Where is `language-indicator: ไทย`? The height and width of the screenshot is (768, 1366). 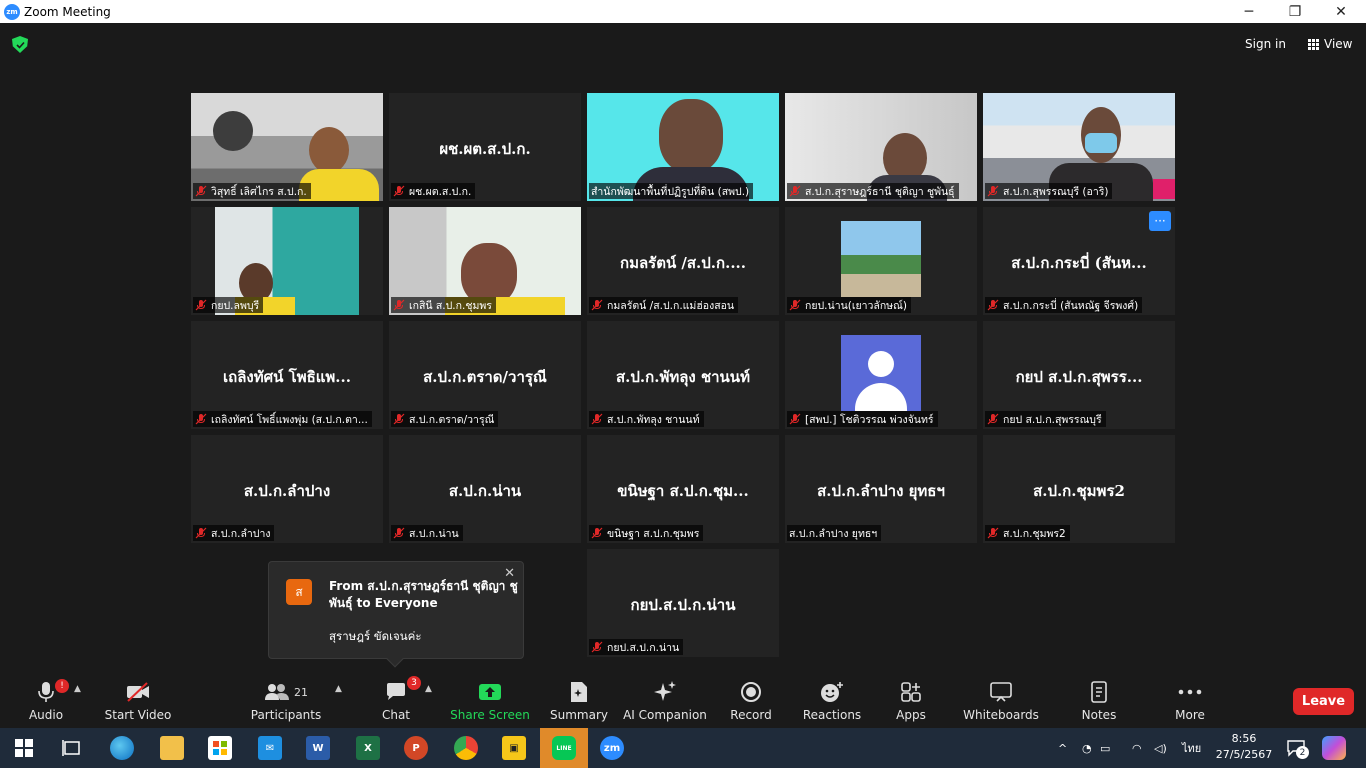 language-indicator: ไทย is located at coordinates (1191, 748).